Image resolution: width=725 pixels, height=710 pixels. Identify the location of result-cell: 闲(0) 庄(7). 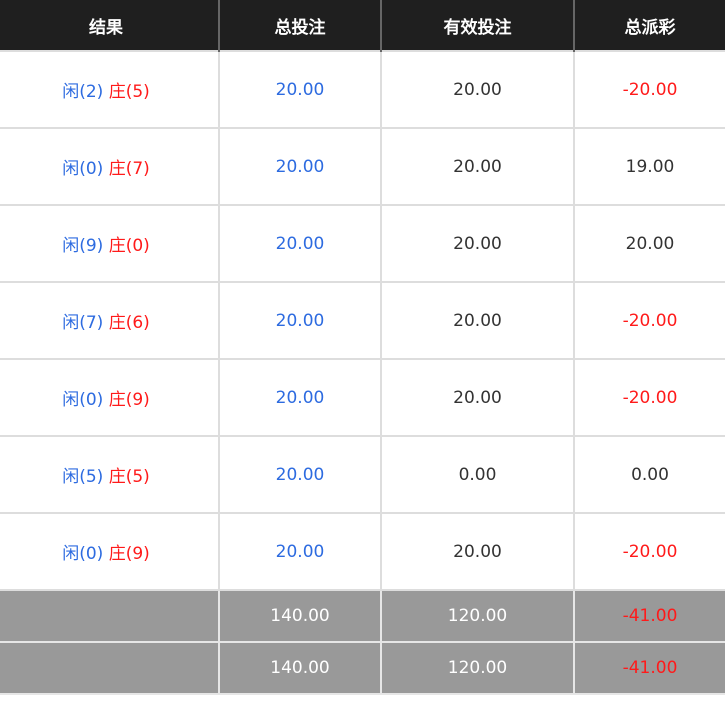
(110, 166).